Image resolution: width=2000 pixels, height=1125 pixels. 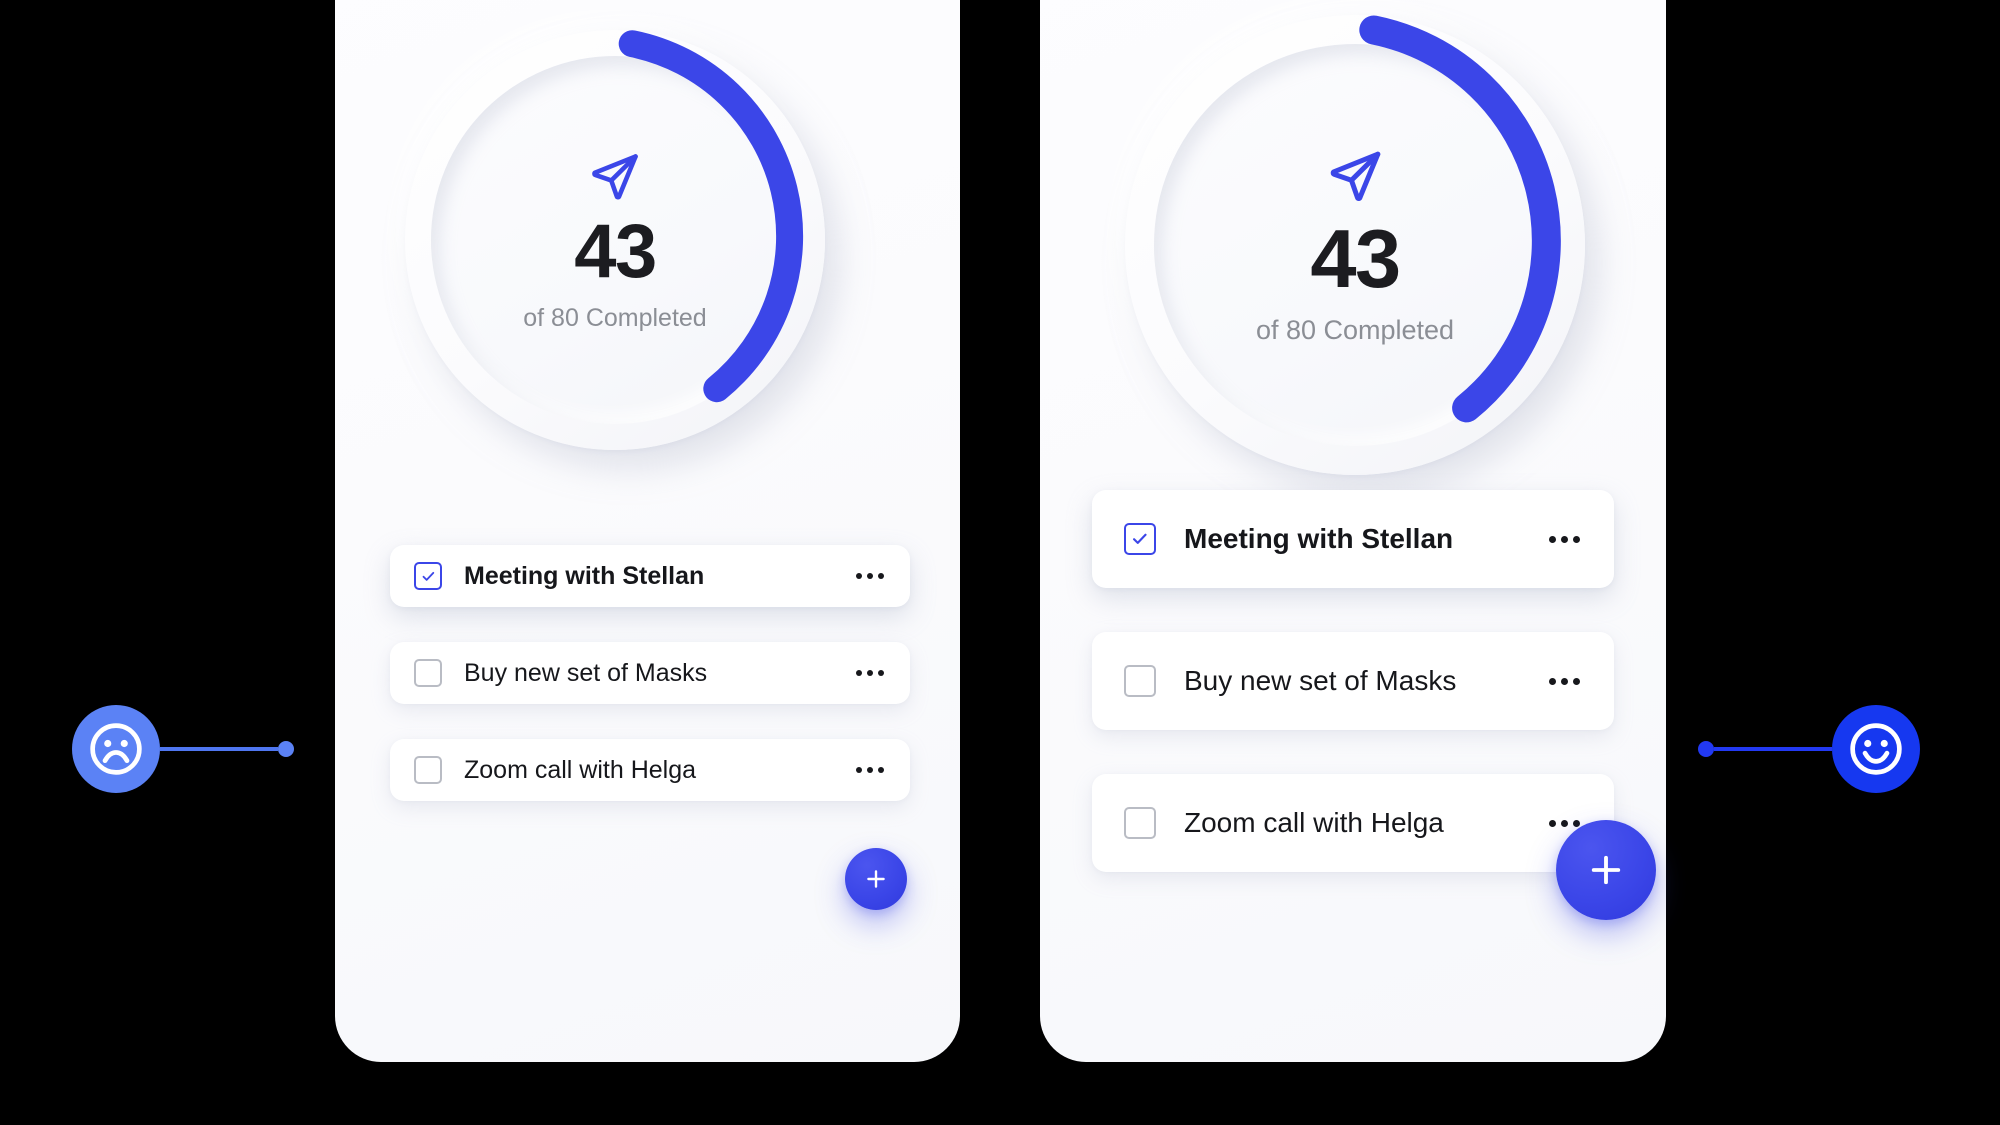 I want to click on happy-face-icon, so click(x=1876, y=749).